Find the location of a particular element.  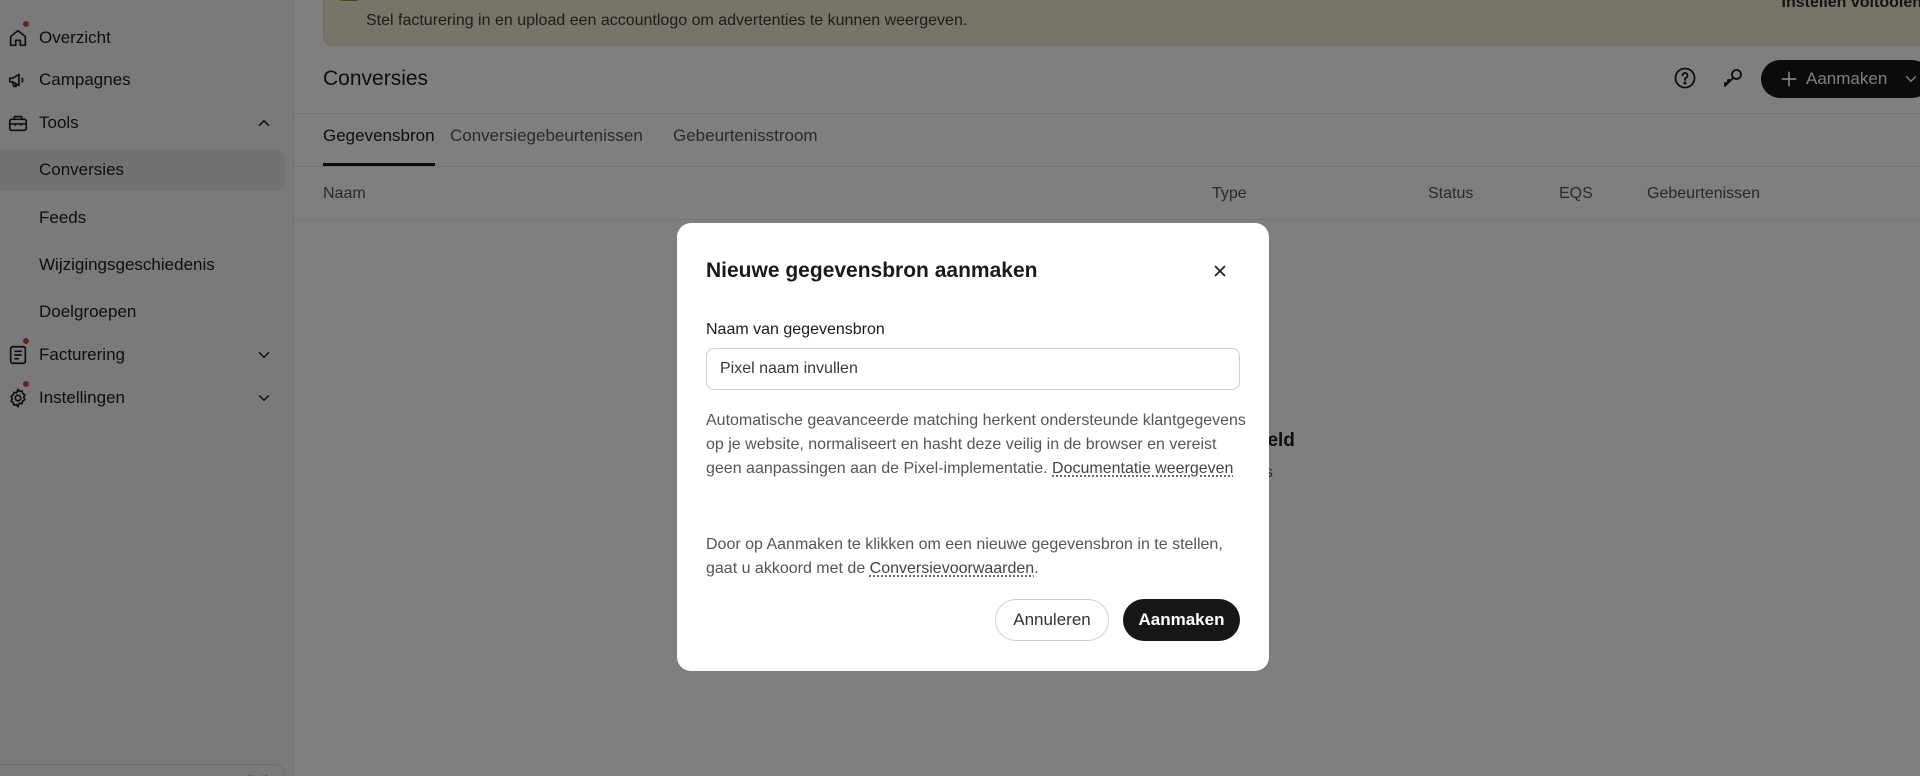

cancel-button: Annuleren is located at coordinates (1052, 620).